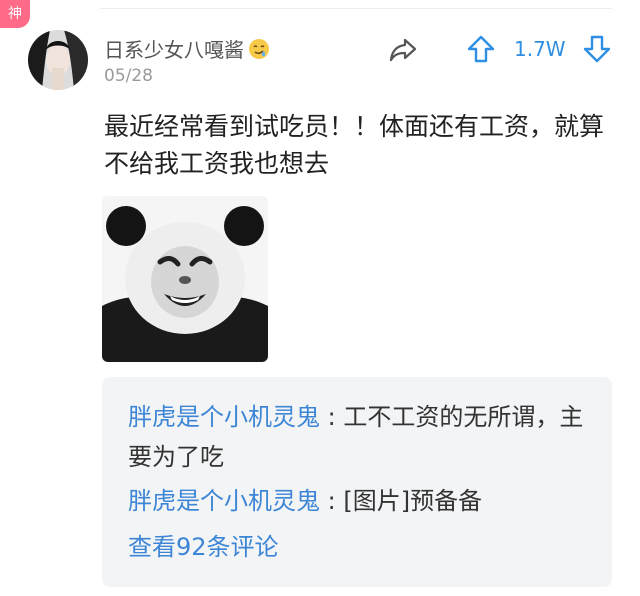 This screenshot has height=596, width=640. Describe the element at coordinates (354, 145) in the screenshot. I see `post-text: 最近经常看到试吃员！！体面还有工资，就算不给我工资我也想去` at that location.